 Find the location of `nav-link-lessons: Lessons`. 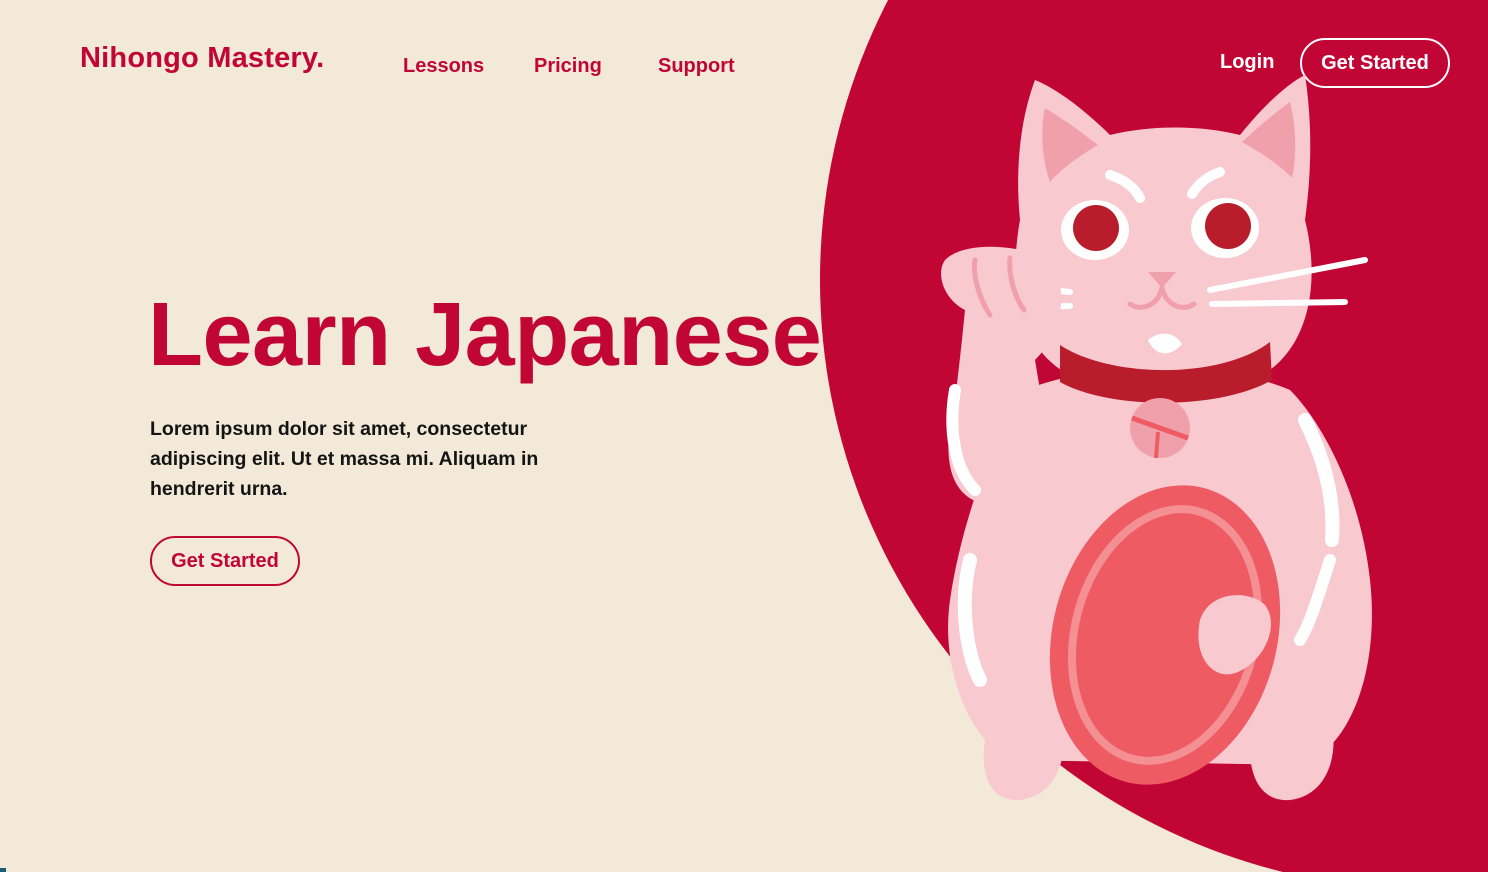

nav-link-lessons: Lessons is located at coordinates (443, 66).